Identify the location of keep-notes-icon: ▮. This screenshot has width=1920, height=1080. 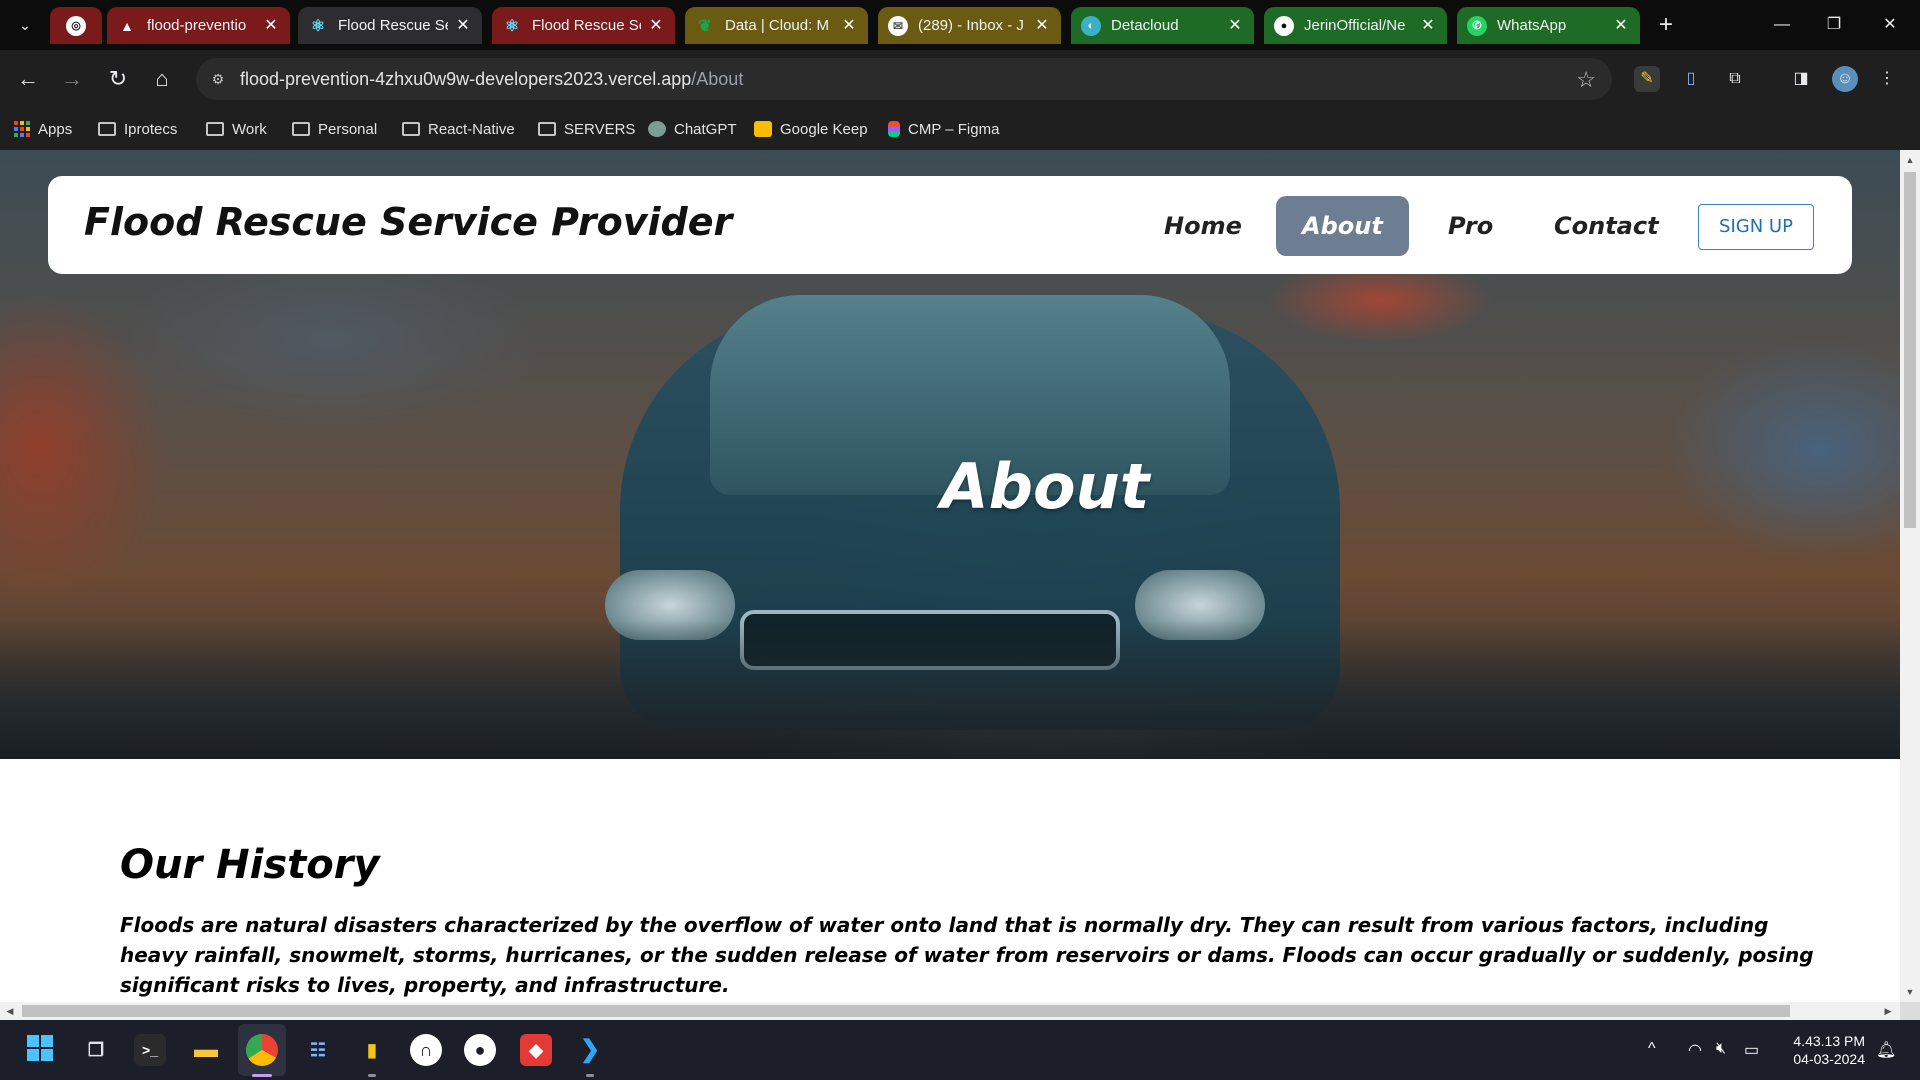
(372, 1050).